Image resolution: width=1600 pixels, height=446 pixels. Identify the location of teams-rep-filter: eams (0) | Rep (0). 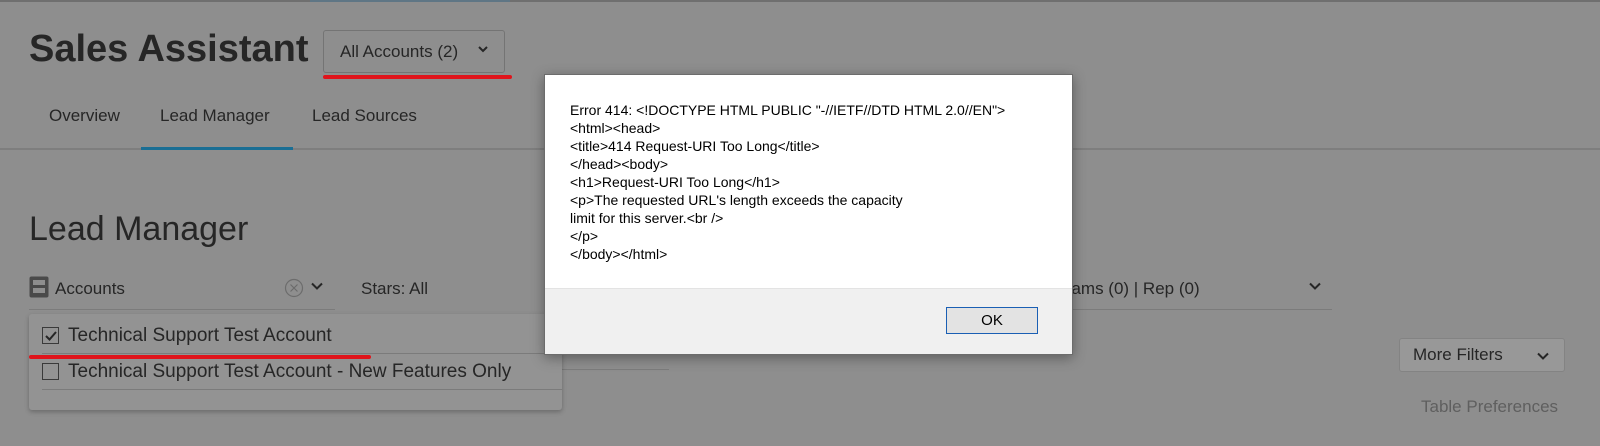
(1197, 288).